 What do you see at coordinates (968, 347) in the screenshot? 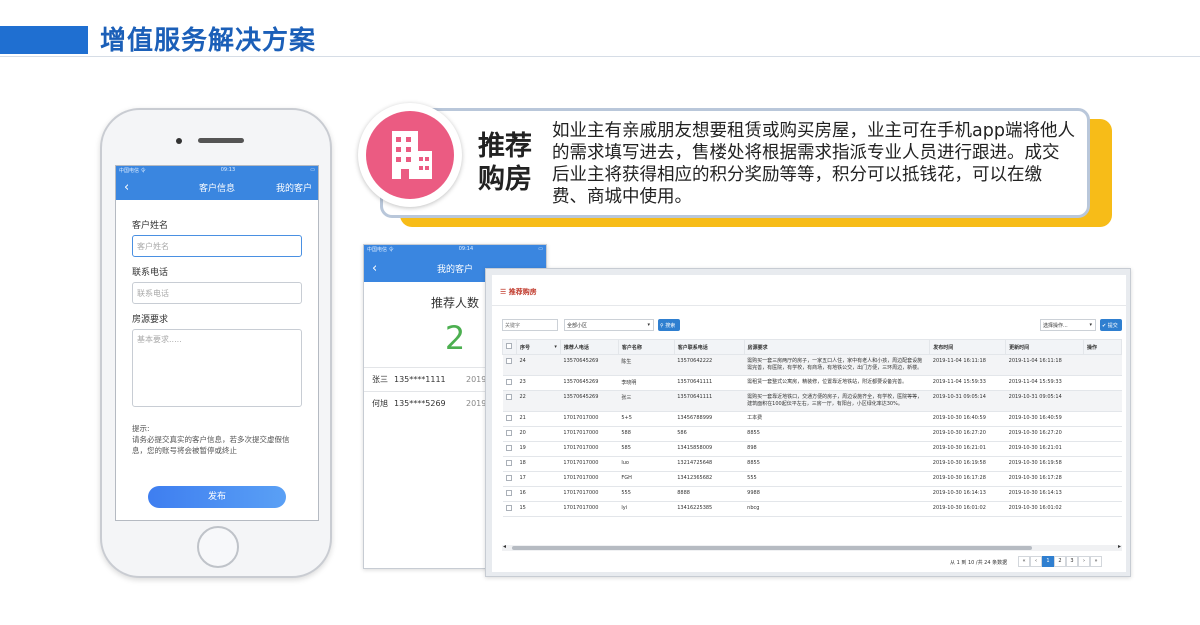
I see `col-publish-time: 发布时间` at bounding box center [968, 347].